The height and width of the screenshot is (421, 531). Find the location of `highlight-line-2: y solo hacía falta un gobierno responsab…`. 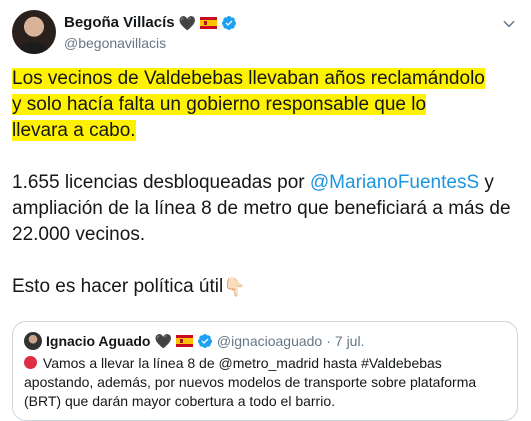

highlight-line-2: y solo hacía falta un gobierno responsab… is located at coordinates (219, 104).